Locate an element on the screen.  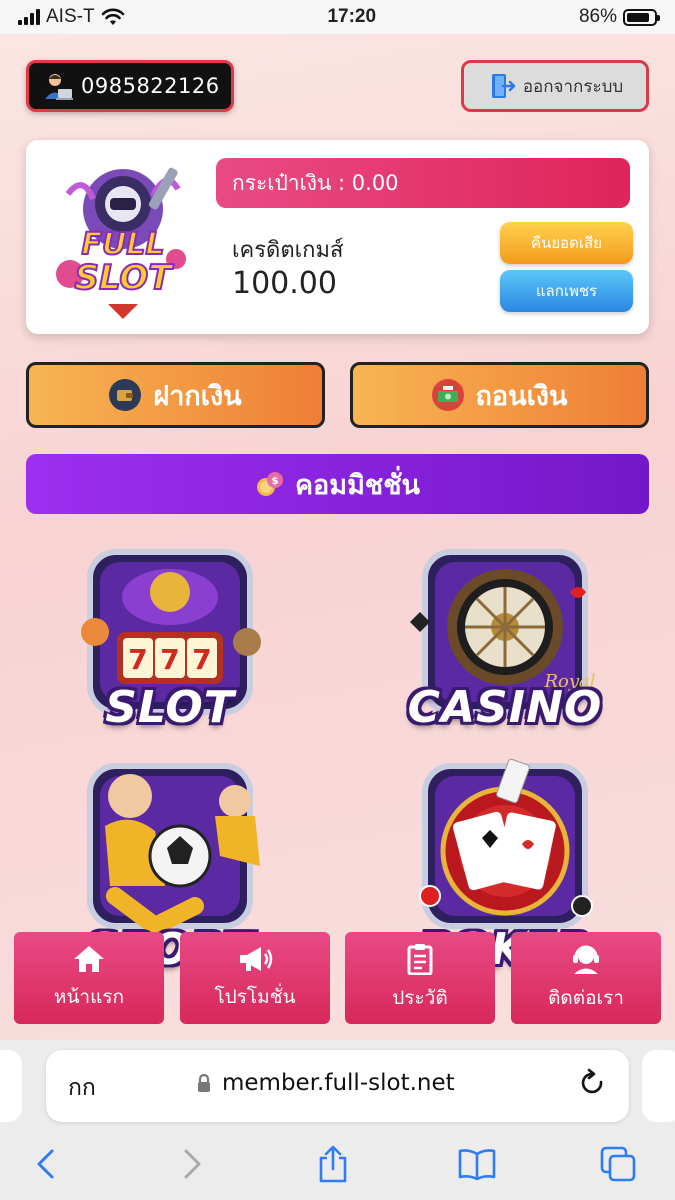
logout-button: ออกจากระบบ is located at coordinates (555, 86).